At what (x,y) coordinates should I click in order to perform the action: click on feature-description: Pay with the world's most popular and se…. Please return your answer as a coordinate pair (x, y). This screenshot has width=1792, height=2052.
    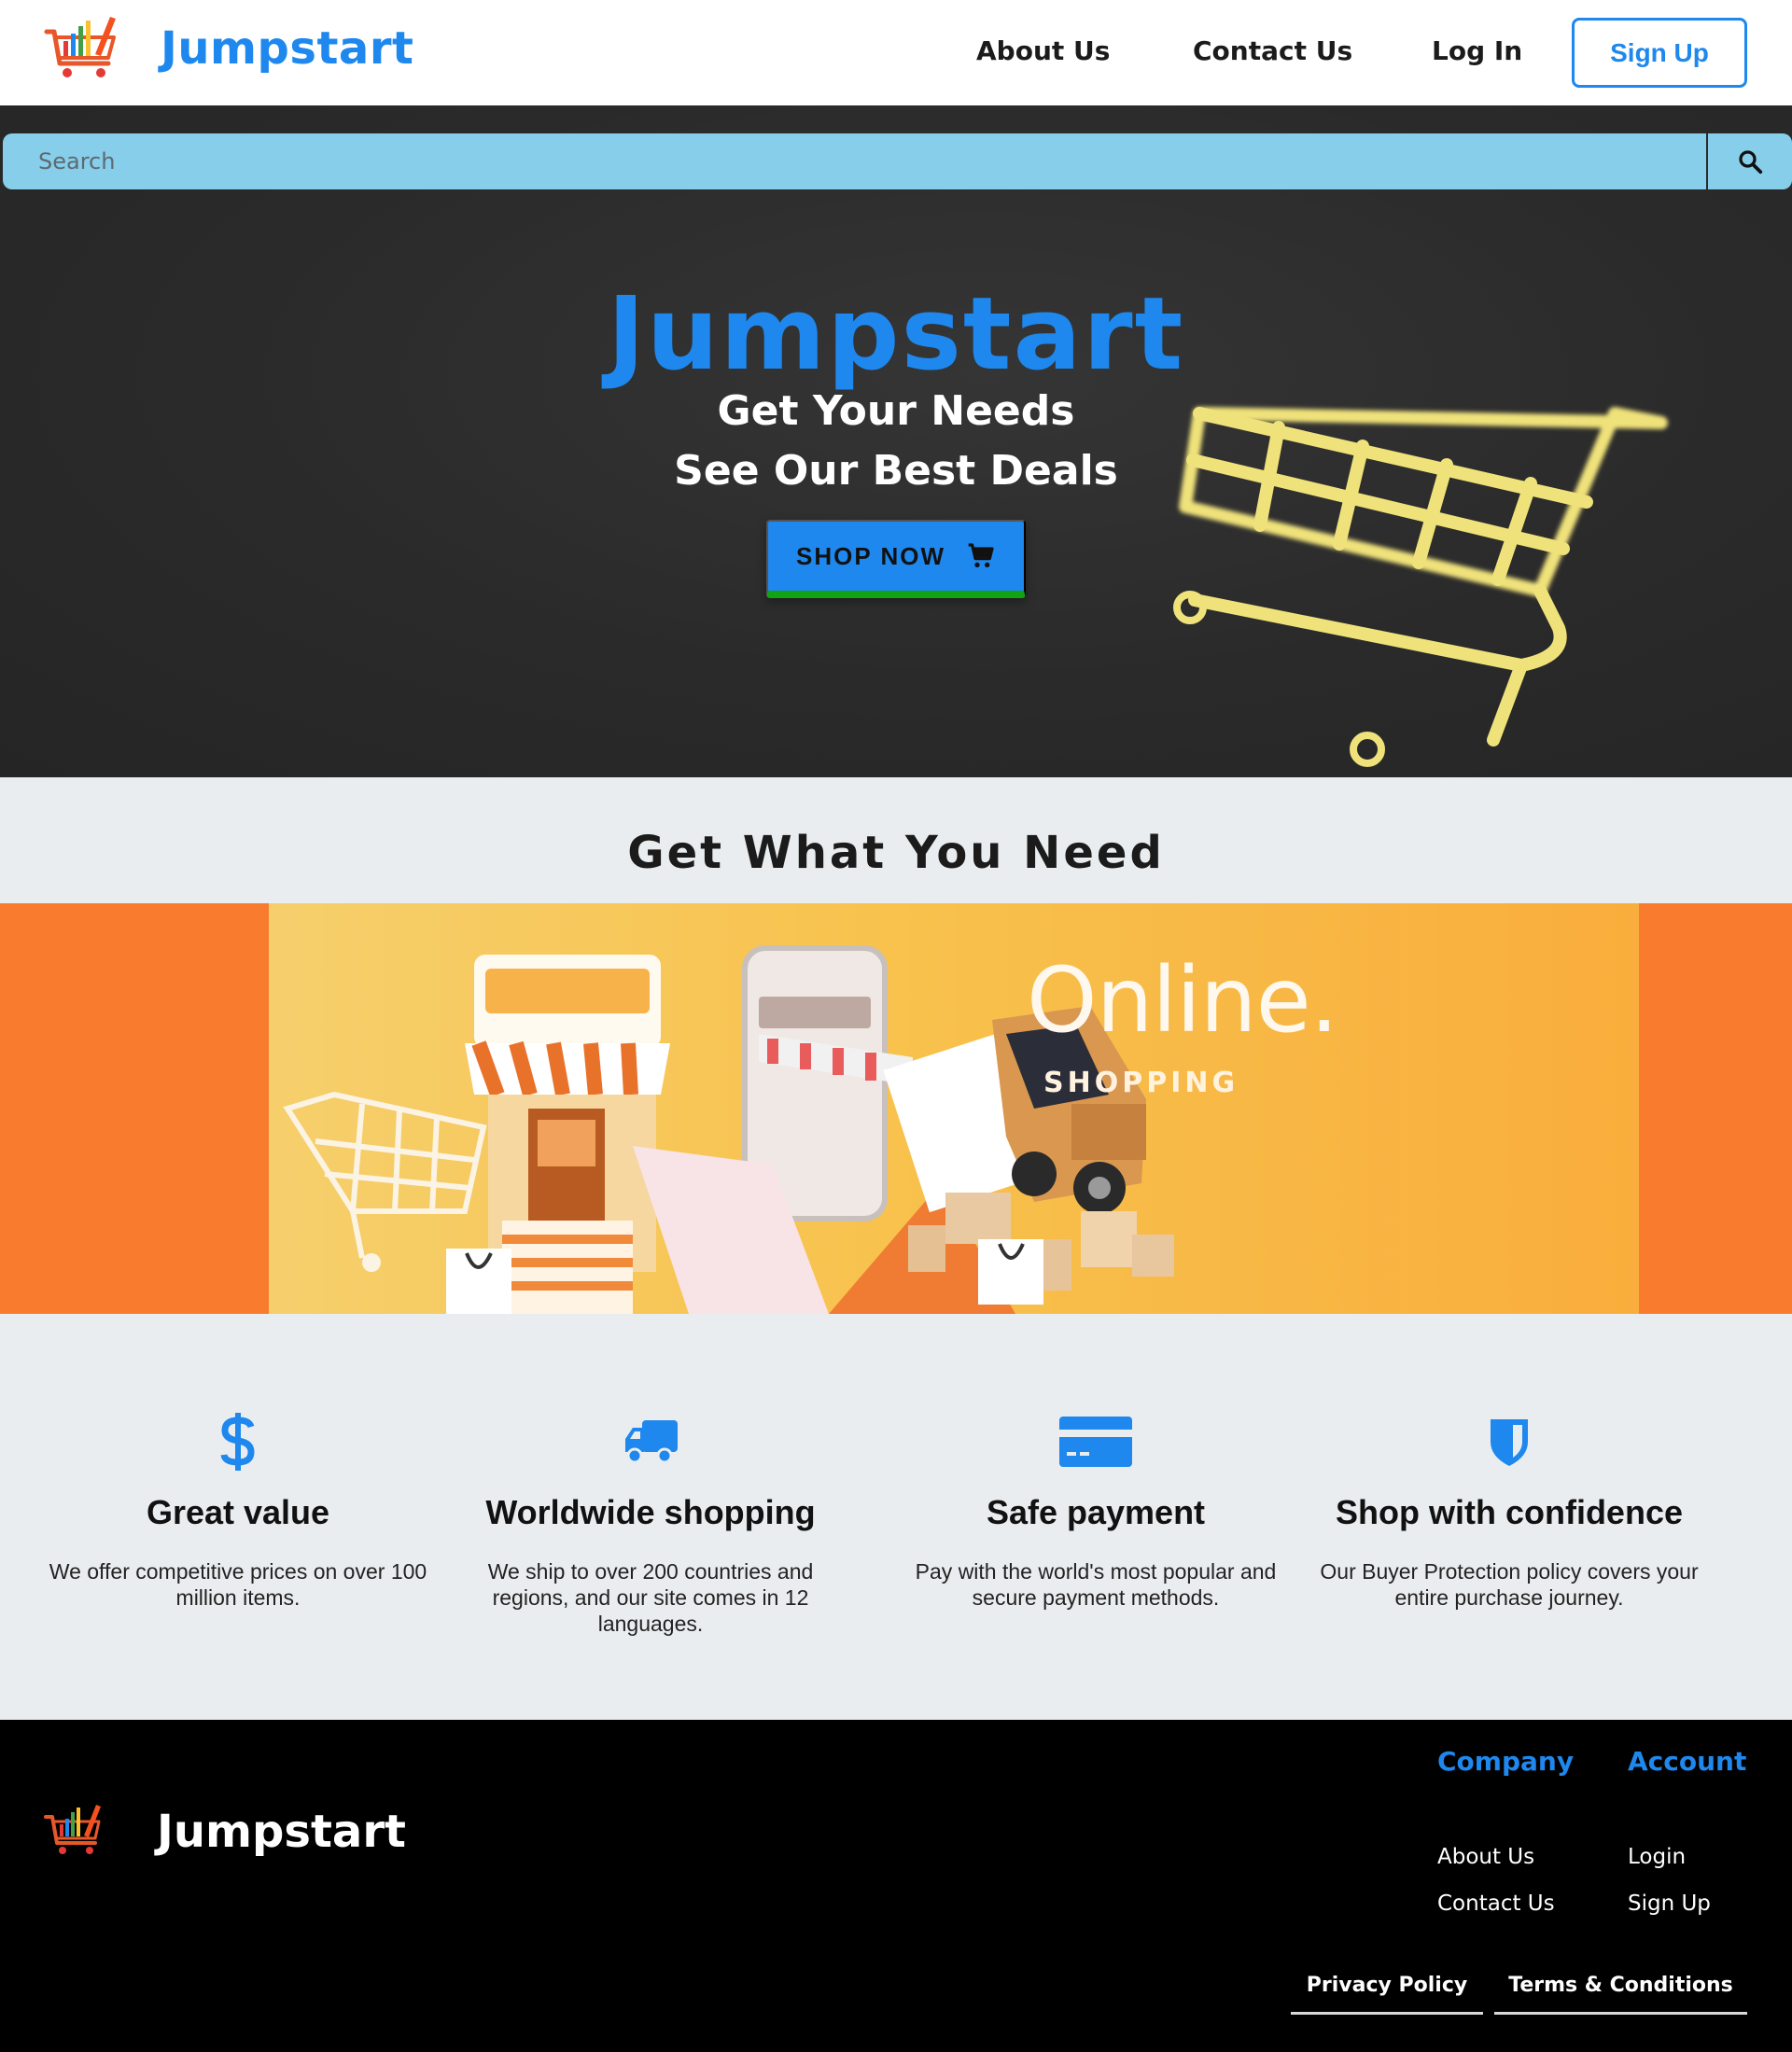
    Looking at the image, I should click on (1096, 1584).